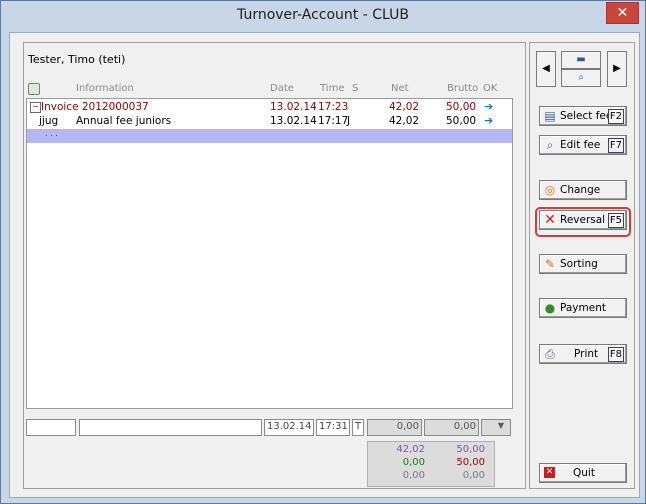  What do you see at coordinates (470, 462) in the screenshot?
I see `total-brutto-paid: 50,00` at bounding box center [470, 462].